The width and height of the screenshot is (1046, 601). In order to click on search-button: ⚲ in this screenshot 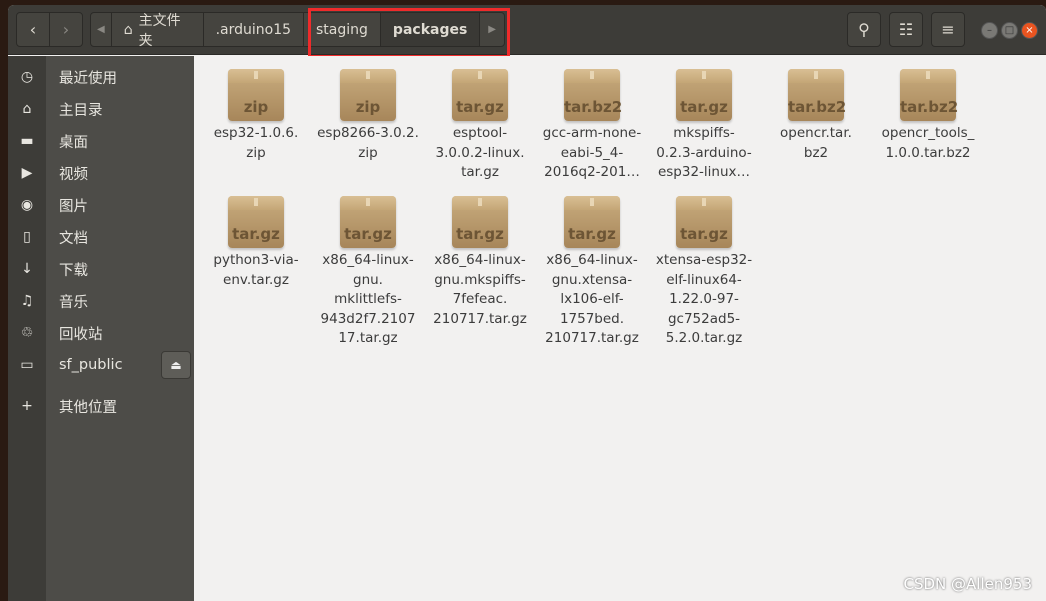, I will do `click(864, 29)`.